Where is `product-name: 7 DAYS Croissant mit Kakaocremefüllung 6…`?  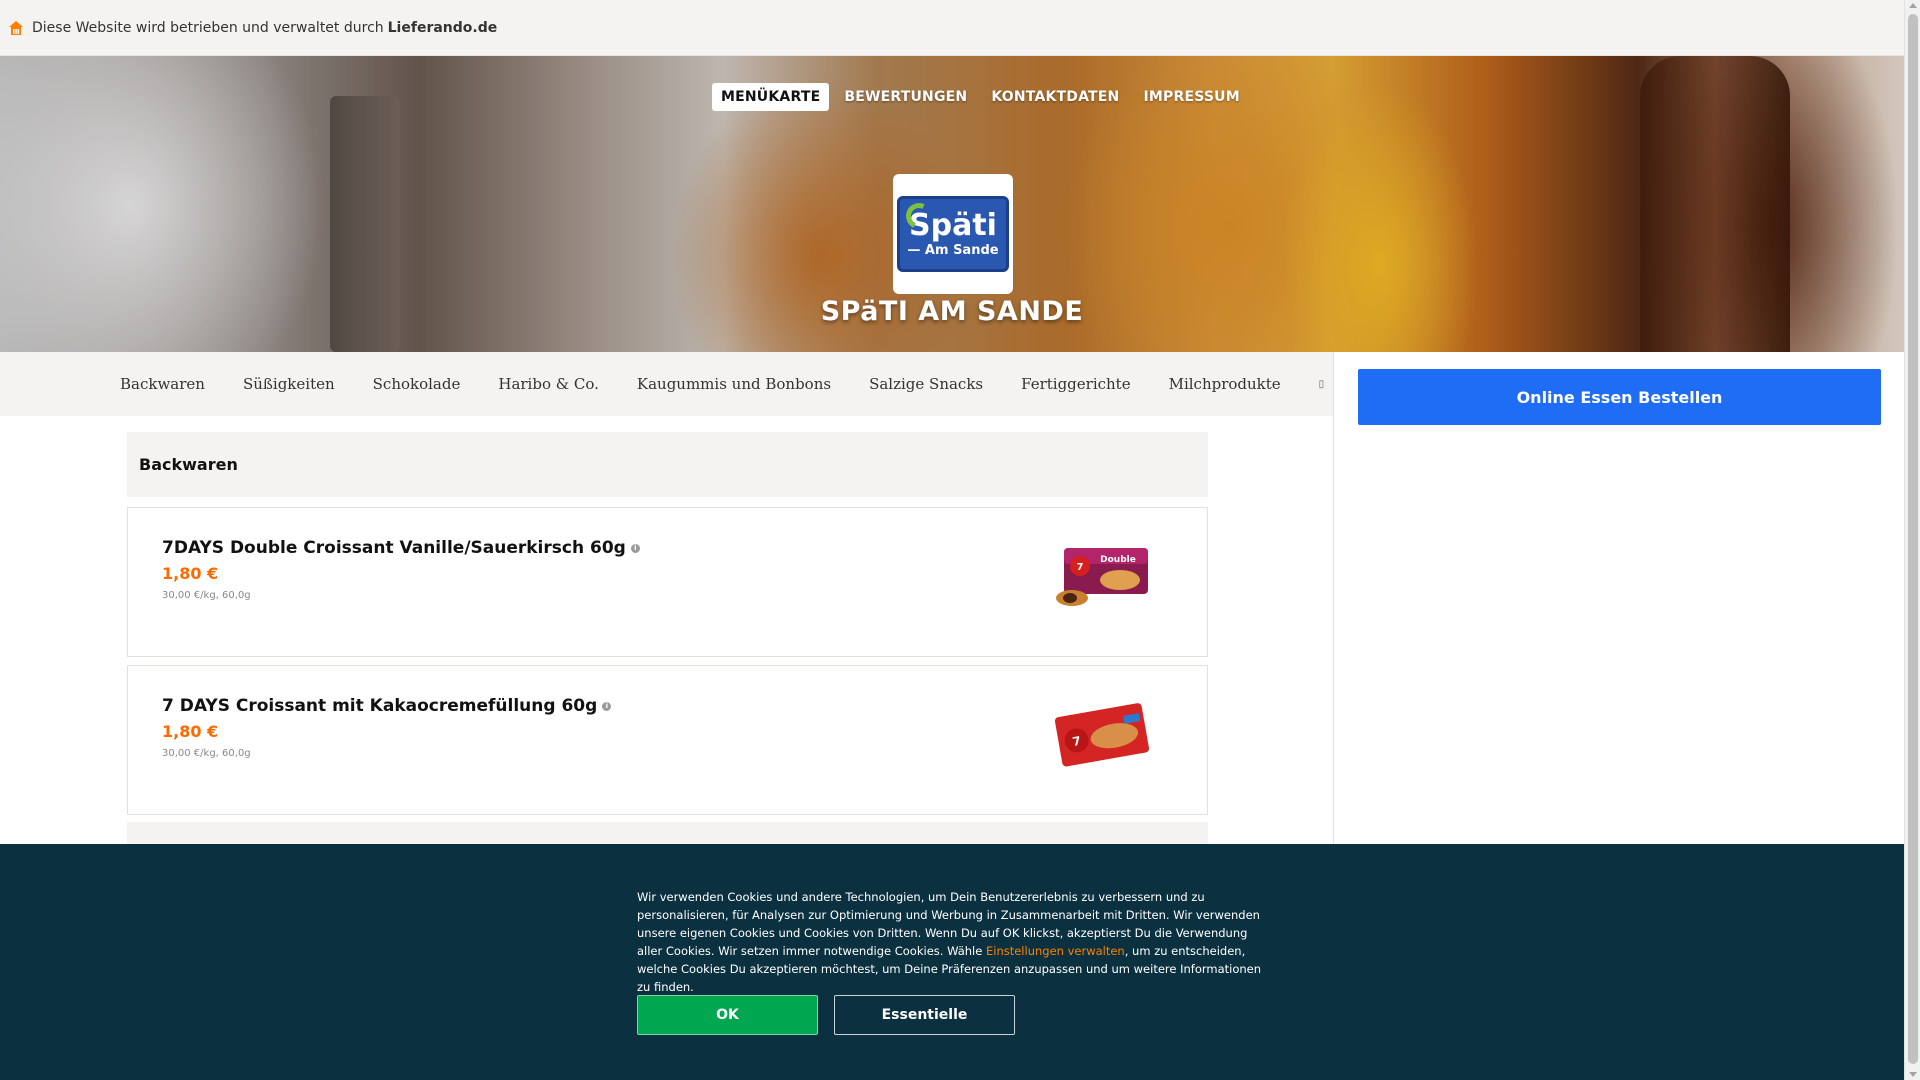
product-name: 7 DAYS Croissant mit Kakaocremefüllung 6… is located at coordinates (380, 706).